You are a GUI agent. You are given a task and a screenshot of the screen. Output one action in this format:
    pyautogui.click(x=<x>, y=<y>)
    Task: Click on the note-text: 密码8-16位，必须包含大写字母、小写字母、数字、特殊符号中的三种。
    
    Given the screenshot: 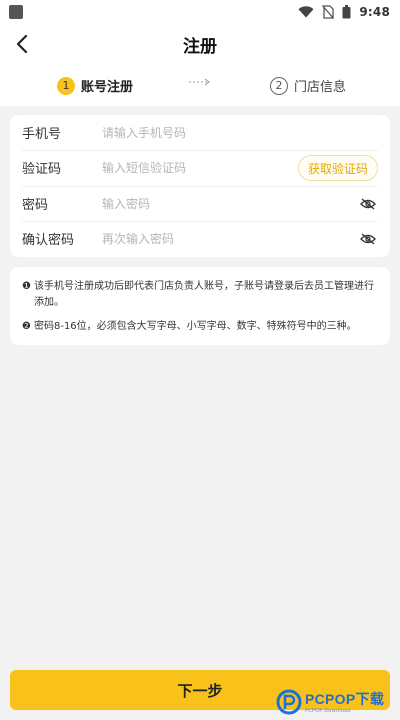 What is the action you would take?
    pyautogui.click(x=195, y=326)
    